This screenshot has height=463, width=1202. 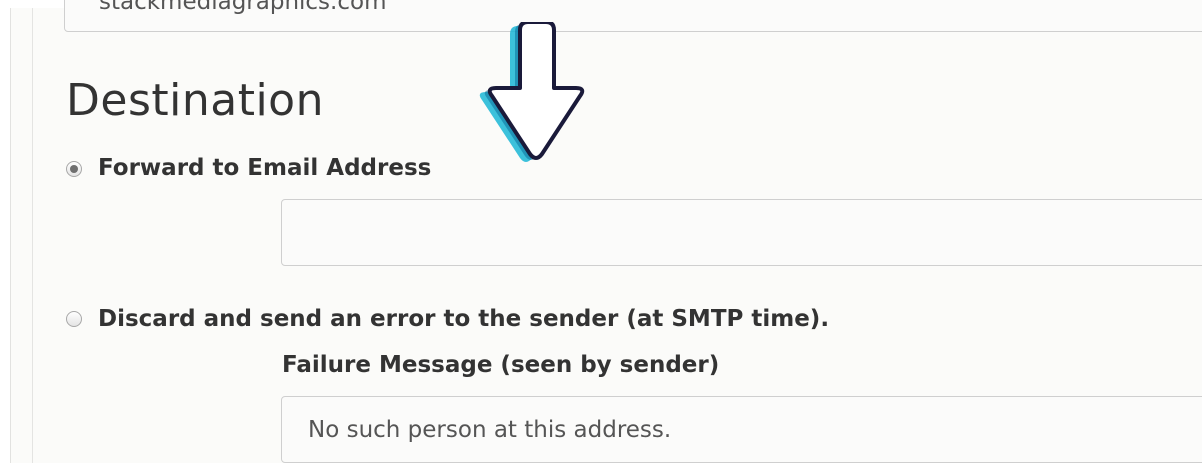 What do you see at coordinates (264, 168) in the screenshot?
I see `forward-radio-label: Forward to Email Address` at bounding box center [264, 168].